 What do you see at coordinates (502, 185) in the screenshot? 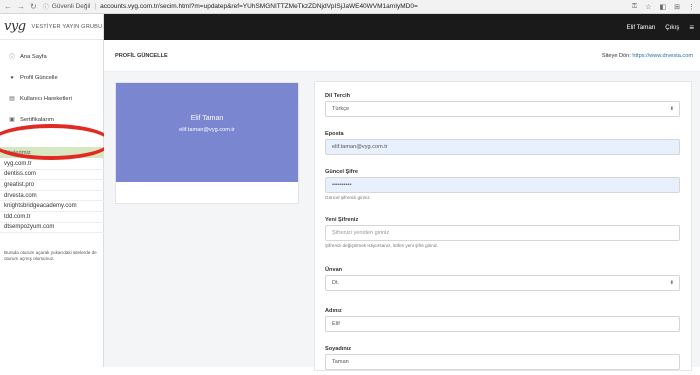
I see `current-password-field: ••••••••••` at bounding box center [502, 185].